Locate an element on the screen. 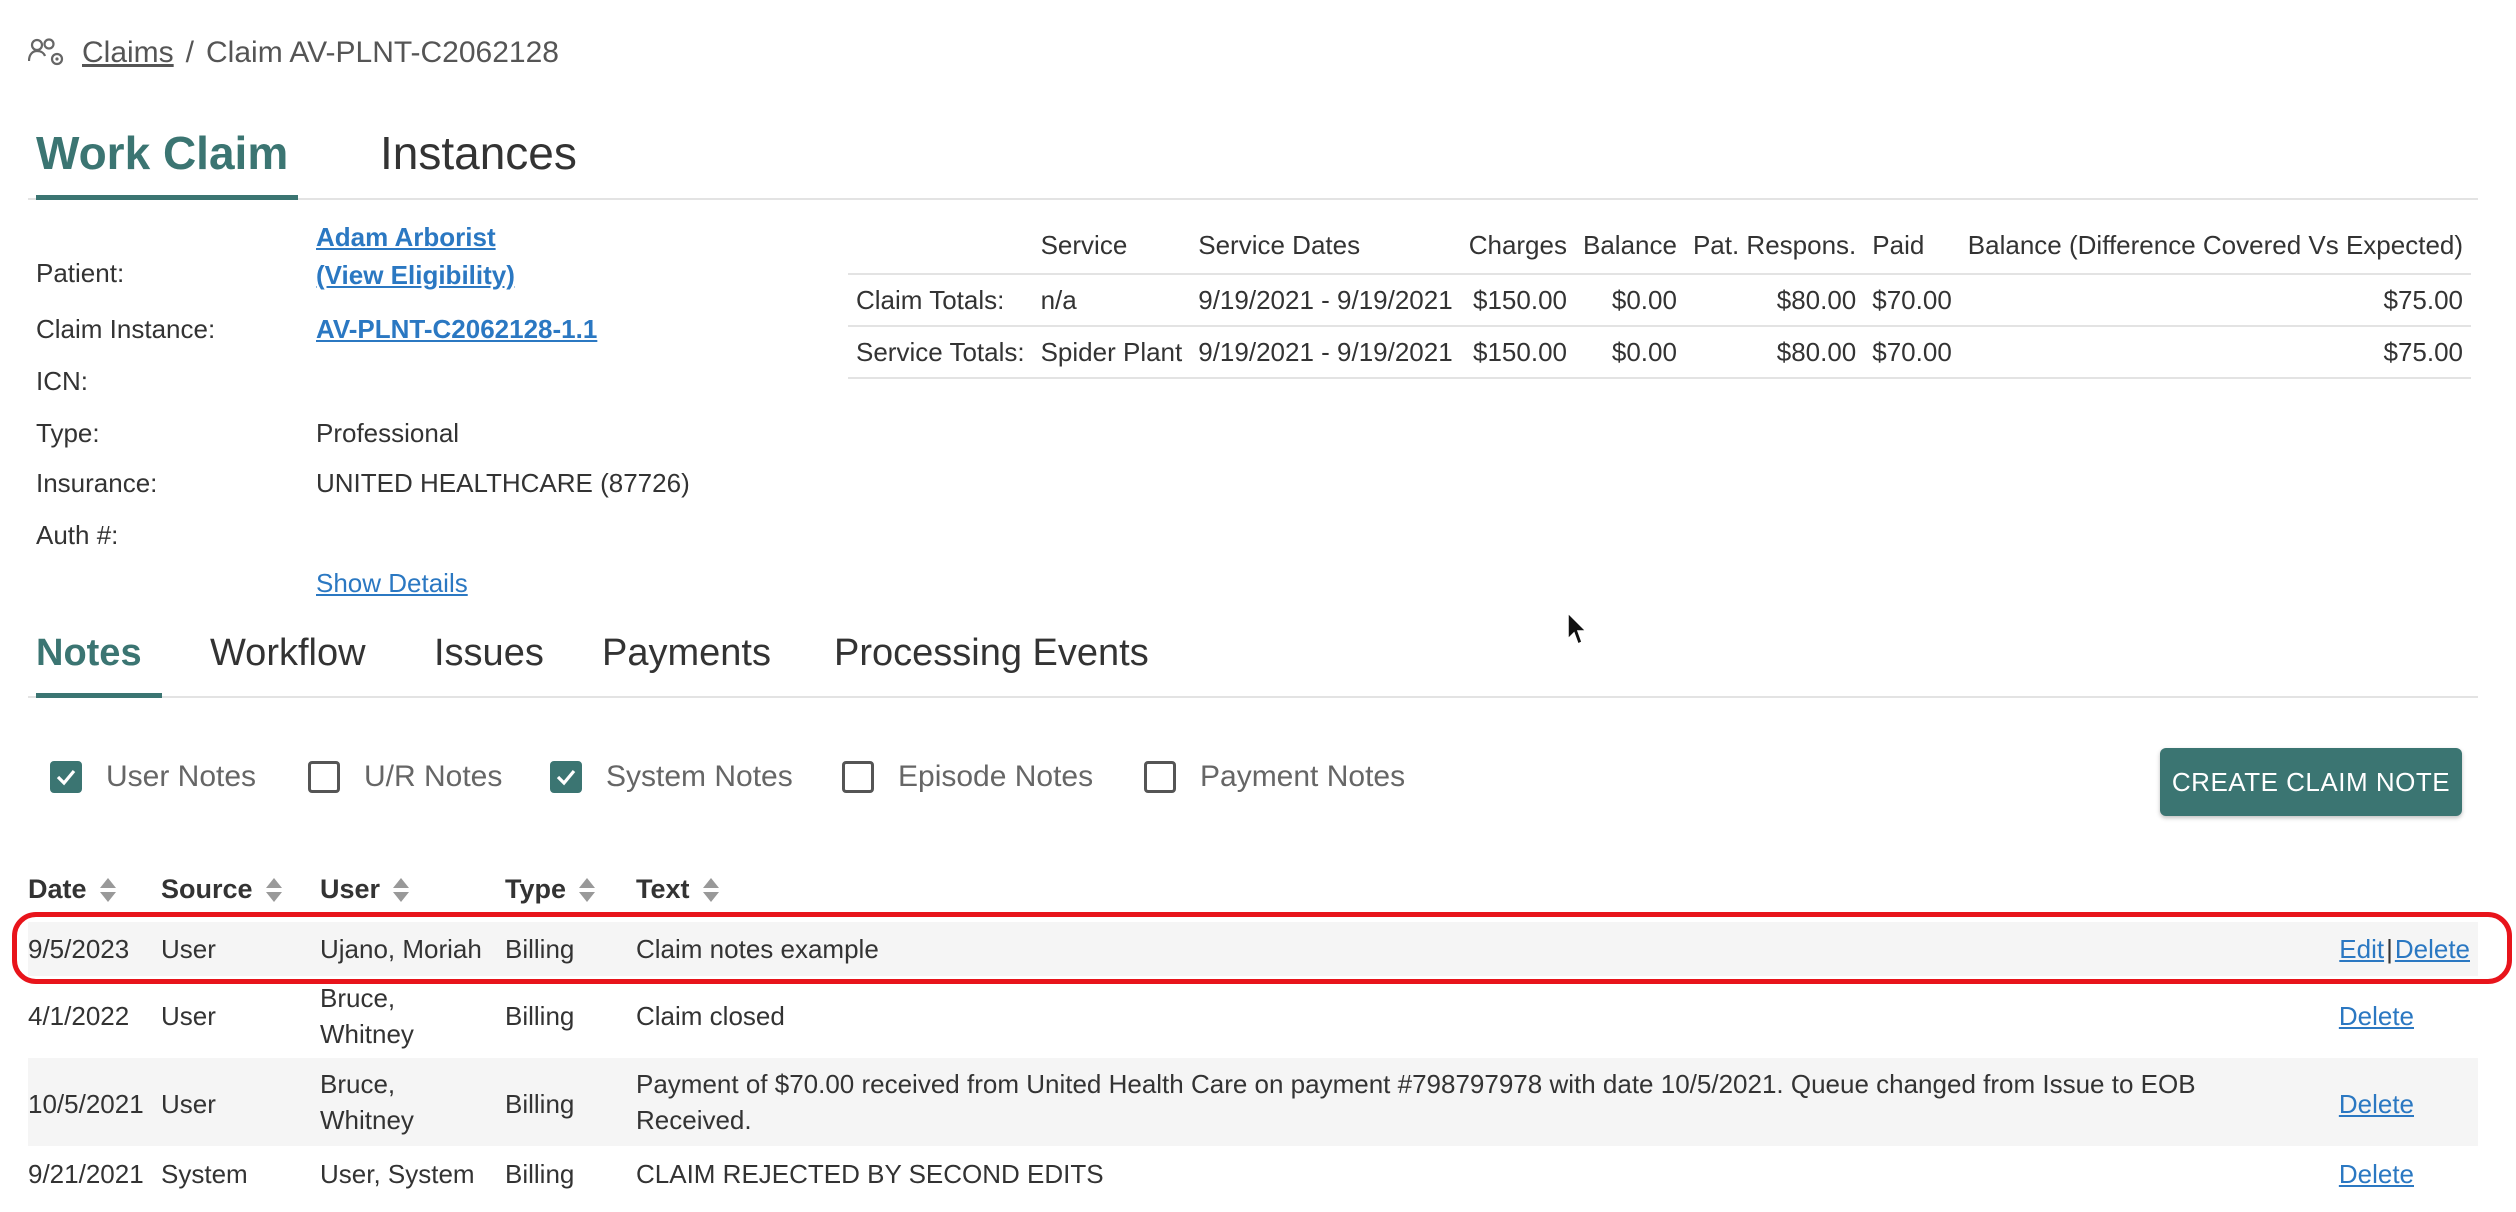 This screenshot has height=1212, width=2516. note-date: 9/21/2021 is located at coordinates (86, 1174).